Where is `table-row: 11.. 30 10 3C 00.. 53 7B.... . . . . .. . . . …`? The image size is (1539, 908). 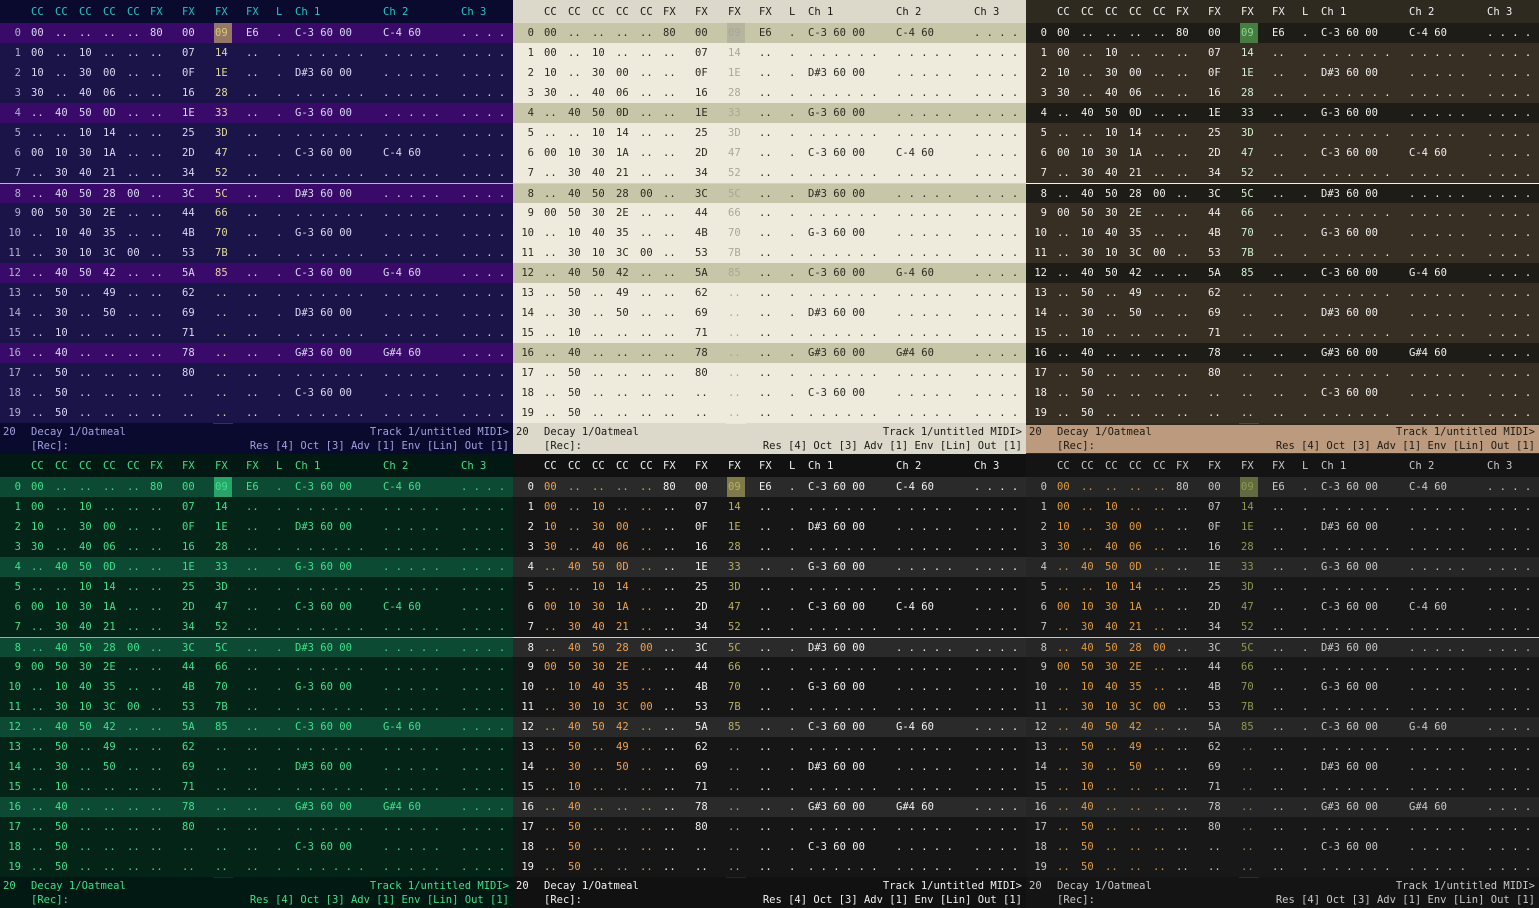
table-row: 11.. 30 10 3C 00.. 53 7B.... . . . . .. . . . … is located at coordinates (256, 253).